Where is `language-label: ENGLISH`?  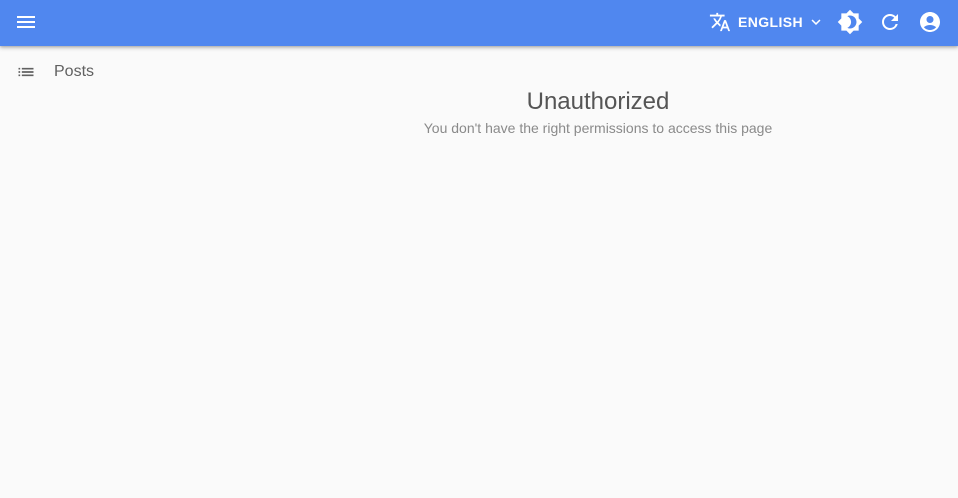
language-label: ENGLISH is located at coordinates (771, 22).